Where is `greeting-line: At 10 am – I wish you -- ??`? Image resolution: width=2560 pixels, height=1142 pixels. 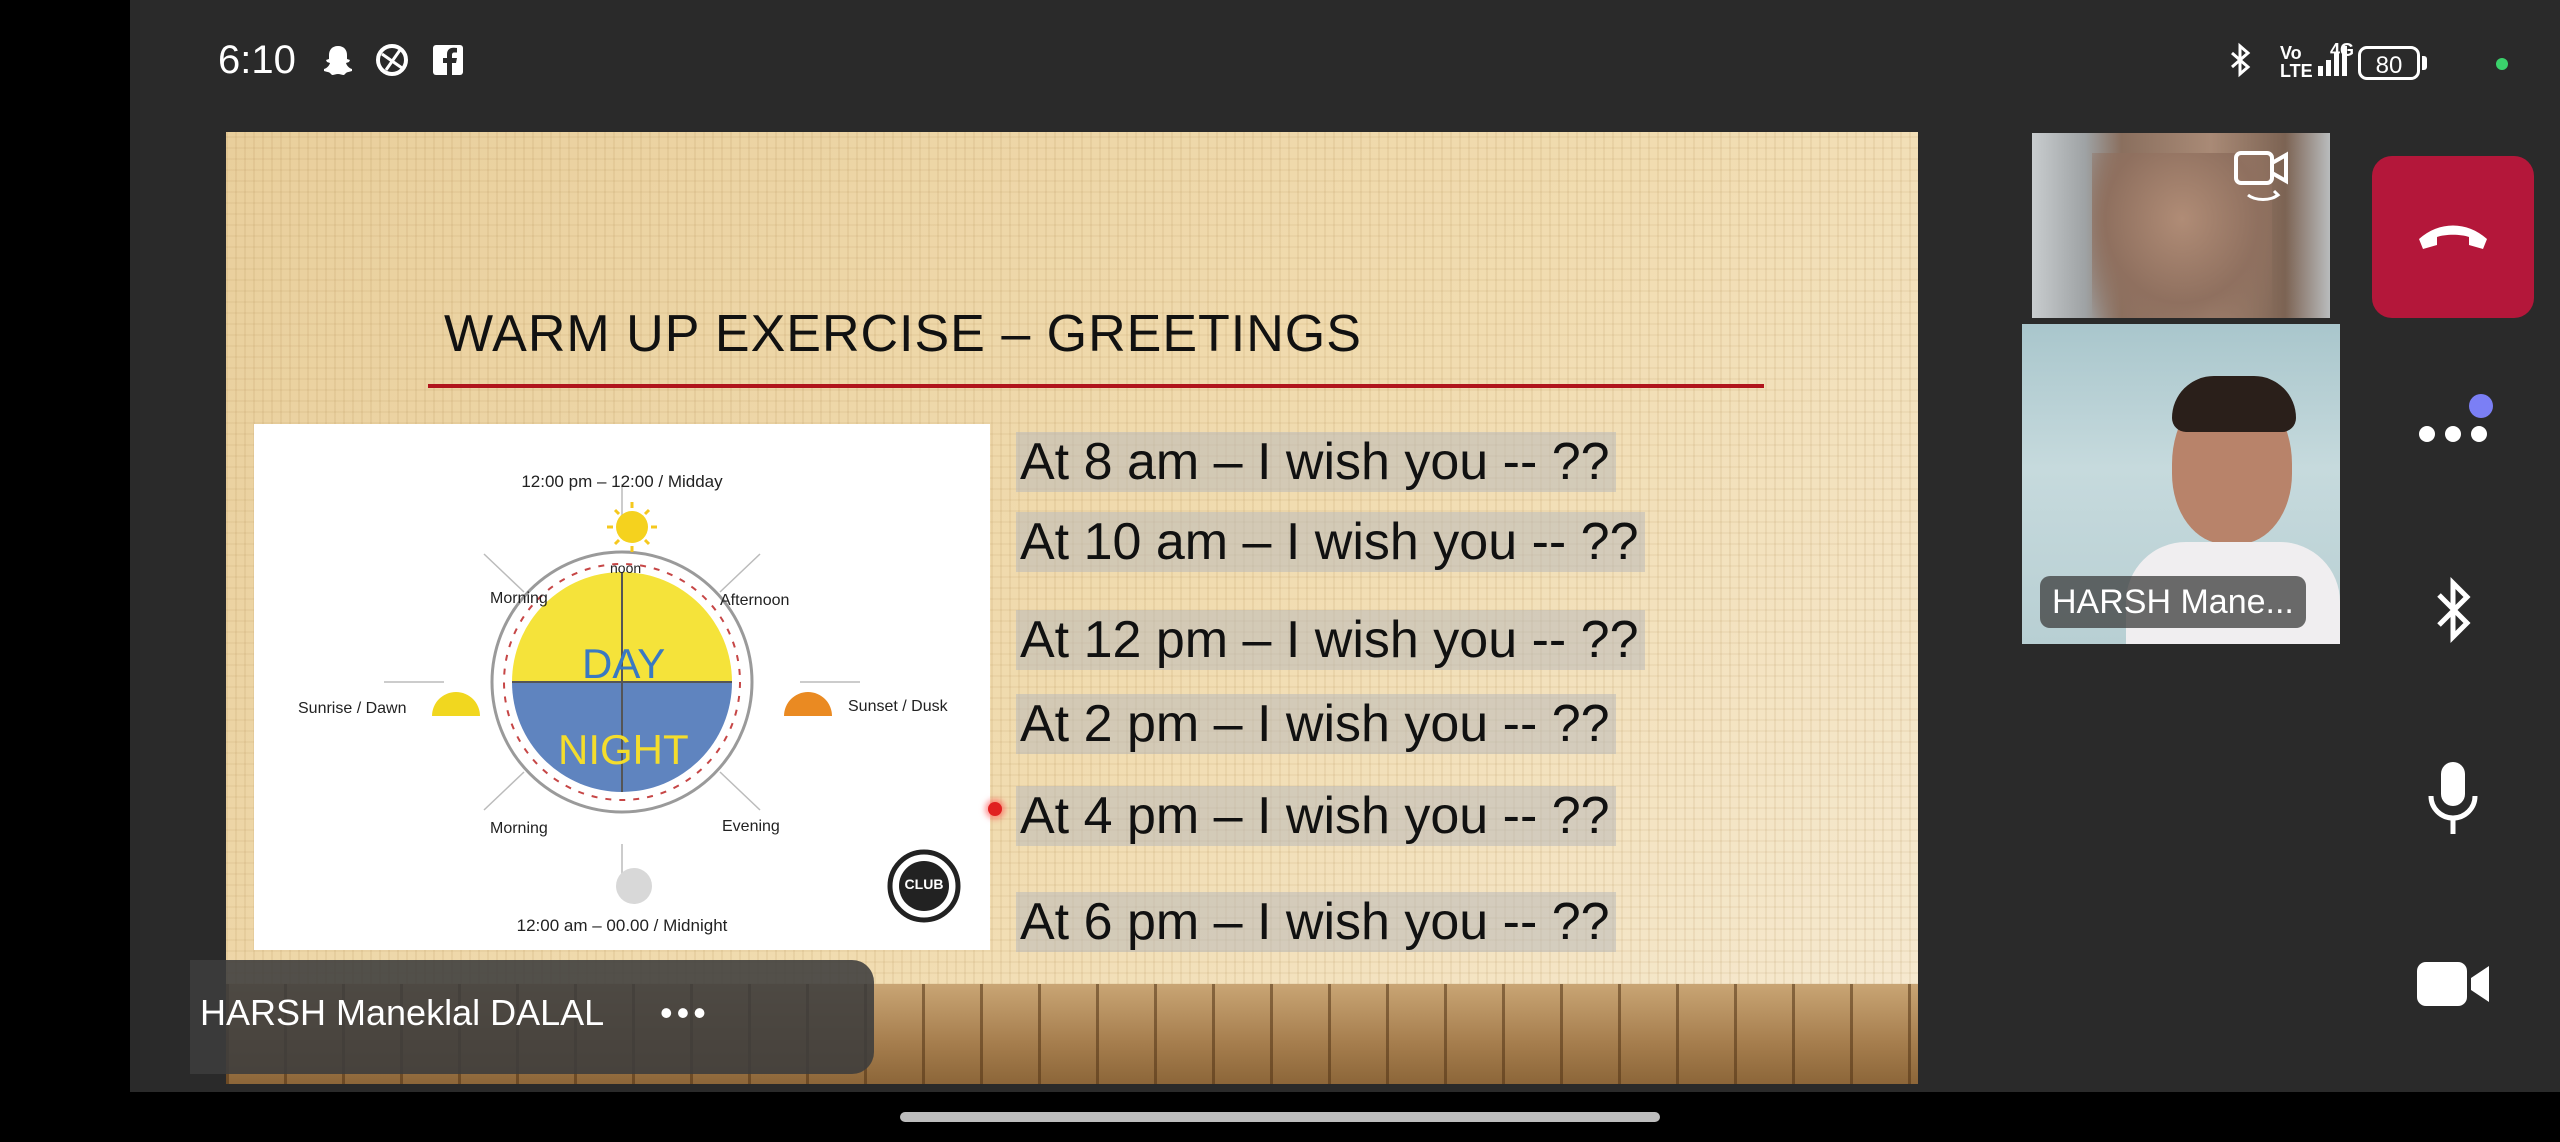 greeting-line: At 10 am – I wish you -- ?? is located at coordinates (1330, 542).